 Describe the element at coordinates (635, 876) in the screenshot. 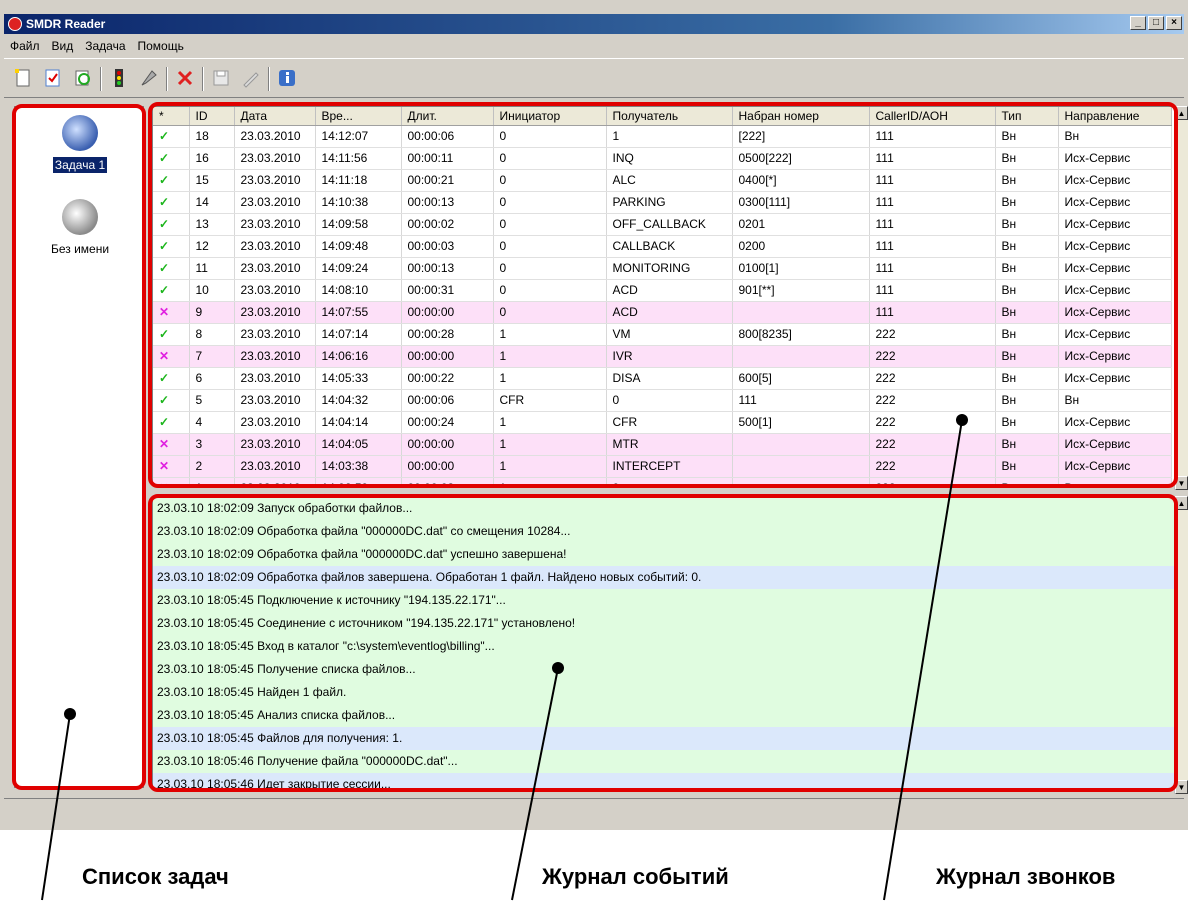

I see `caption-event-log: Журнал событий` at that location.